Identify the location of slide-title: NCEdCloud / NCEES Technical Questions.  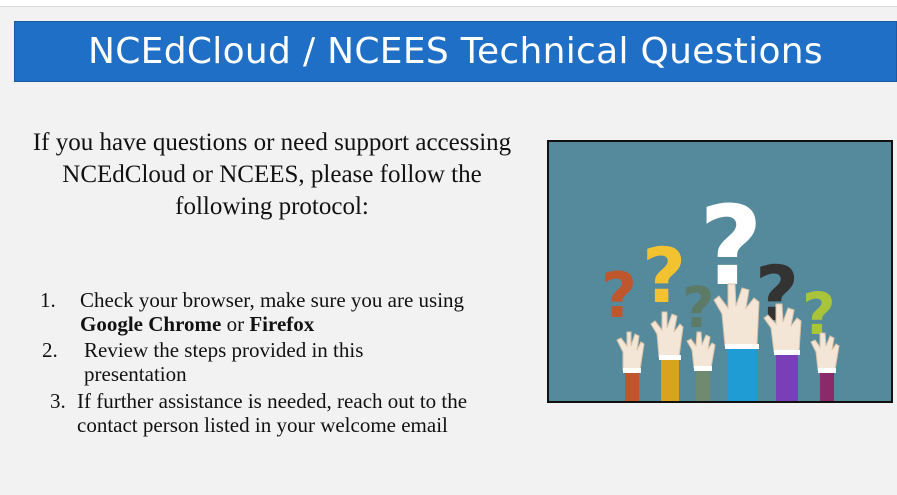
(455, 51).